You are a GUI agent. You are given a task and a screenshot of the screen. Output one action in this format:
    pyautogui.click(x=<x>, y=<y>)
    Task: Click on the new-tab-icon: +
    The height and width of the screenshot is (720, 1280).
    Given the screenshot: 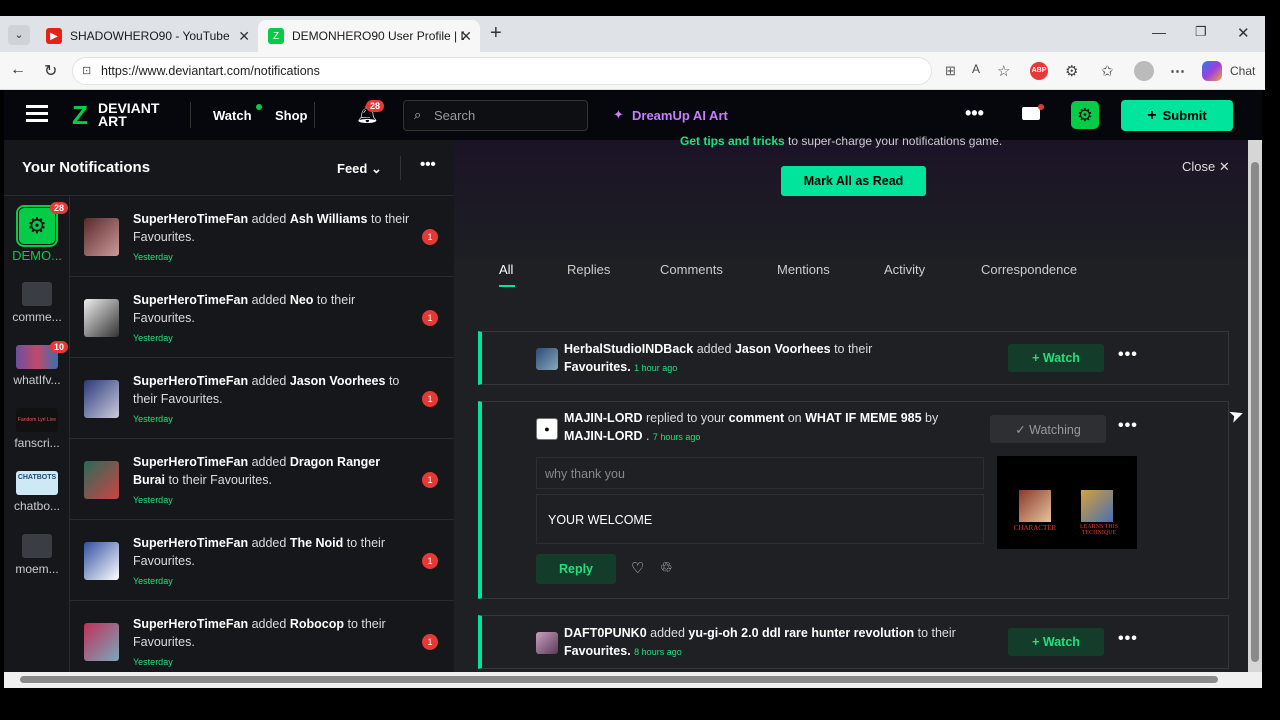 What is the action you would take?
    pyautogui.click(x=496, y=33)
    